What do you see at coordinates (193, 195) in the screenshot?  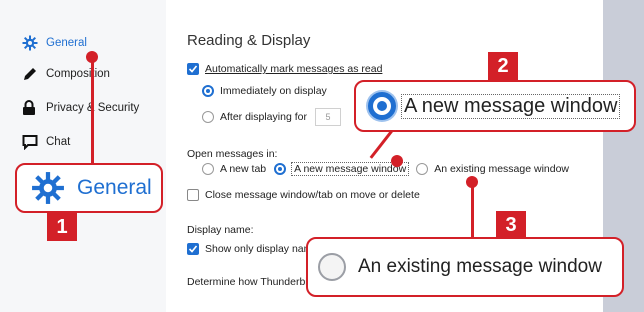 I see `close-window-checkbox` at bounding box center [193, 195].